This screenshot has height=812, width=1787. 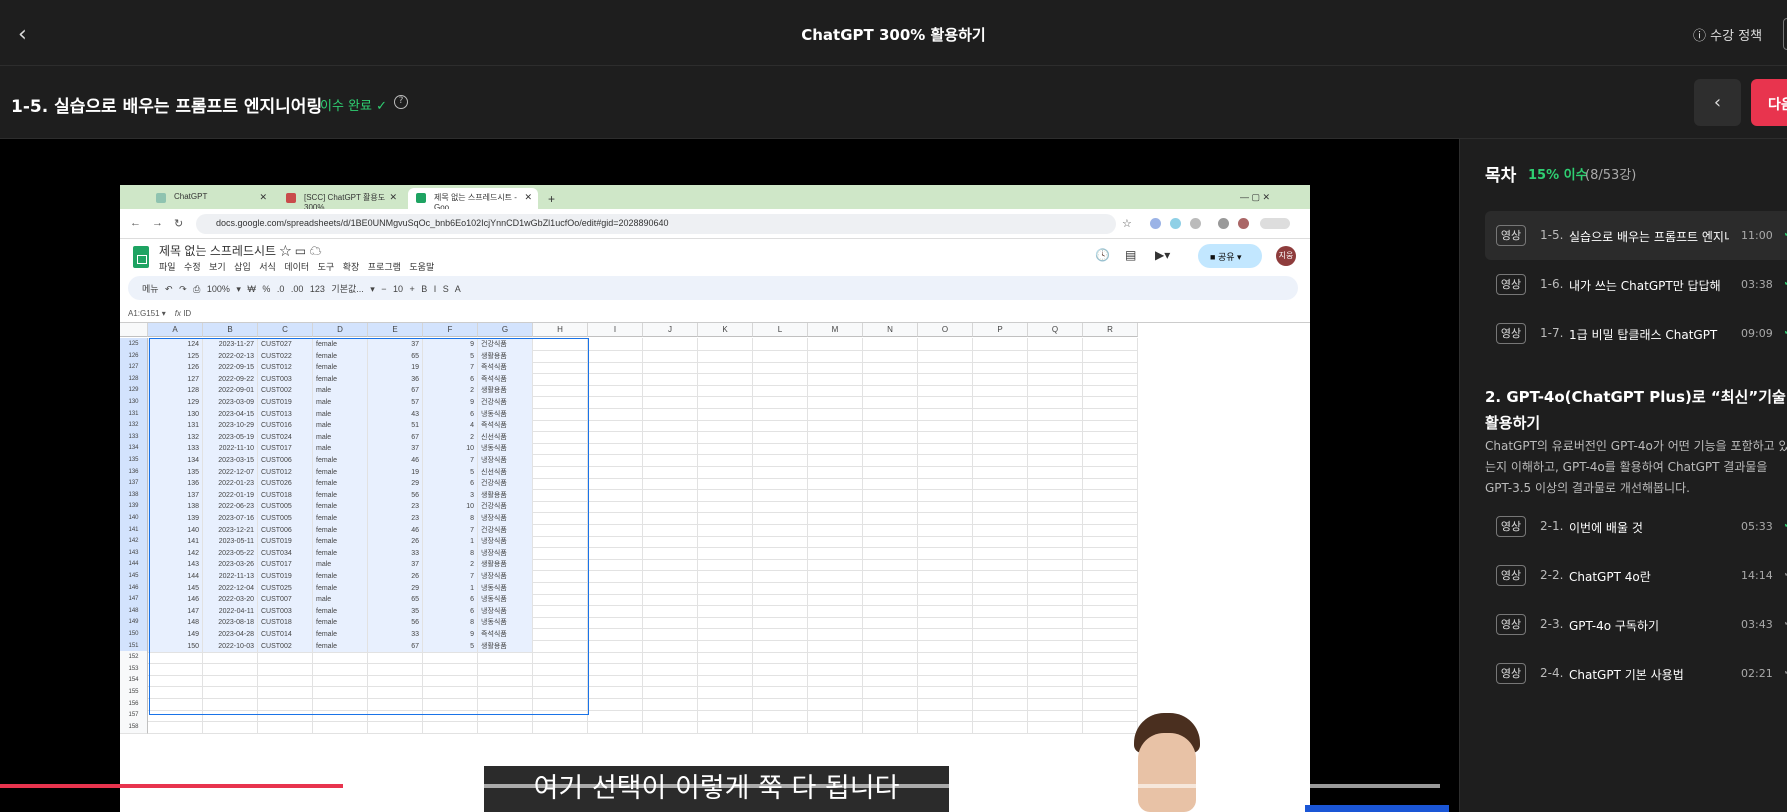 What do you see at coordinates (1102, 255) in the screenshot?
I see `history-icon: 🕓` at bounding box center [1102, 255].